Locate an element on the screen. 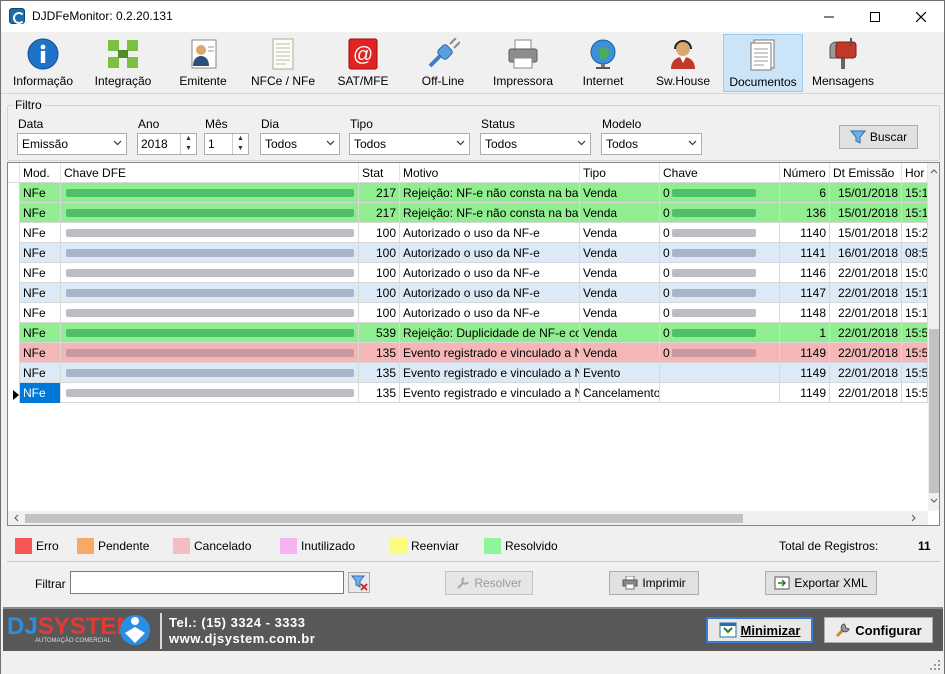  toolbar-emitente: Emitente is located at coordinates (203, 63).